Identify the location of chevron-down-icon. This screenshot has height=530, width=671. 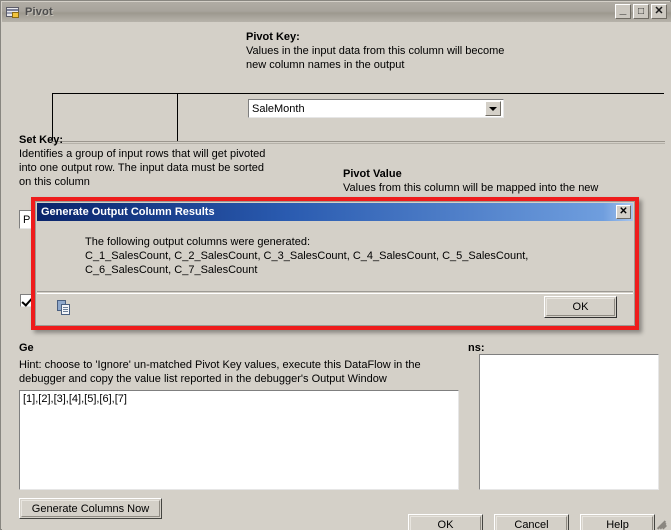
(493, 108).